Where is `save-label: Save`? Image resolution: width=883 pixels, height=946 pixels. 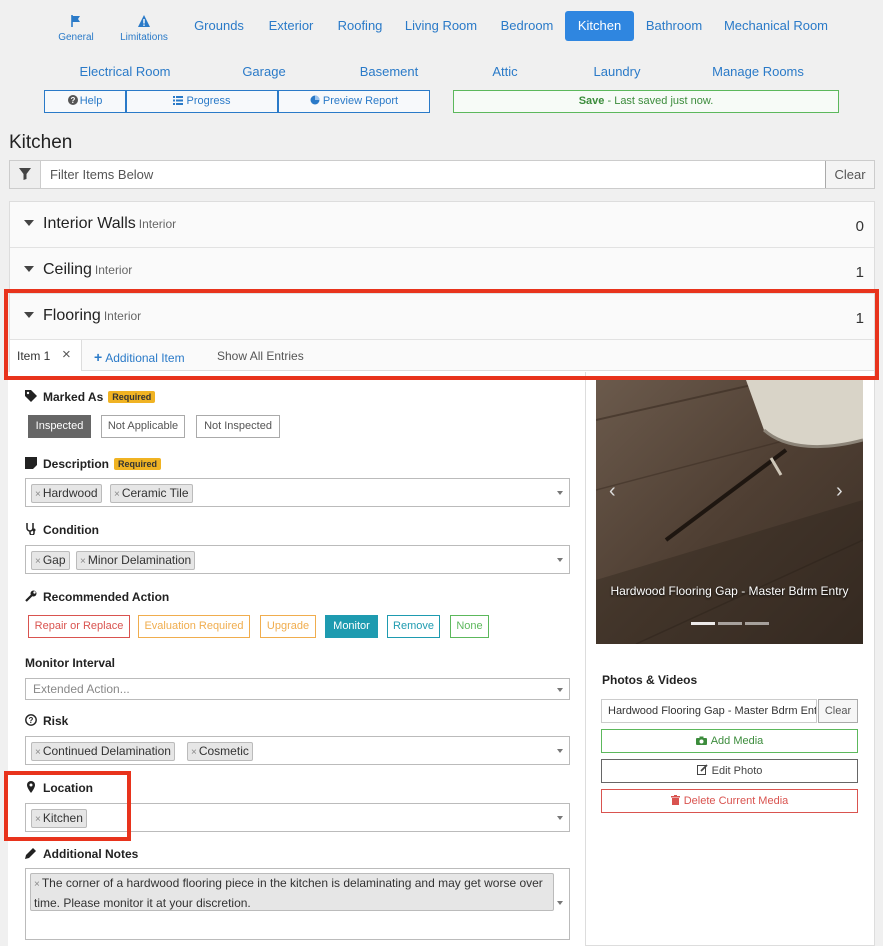 save-label: Save is located at coordinates (591, 101).